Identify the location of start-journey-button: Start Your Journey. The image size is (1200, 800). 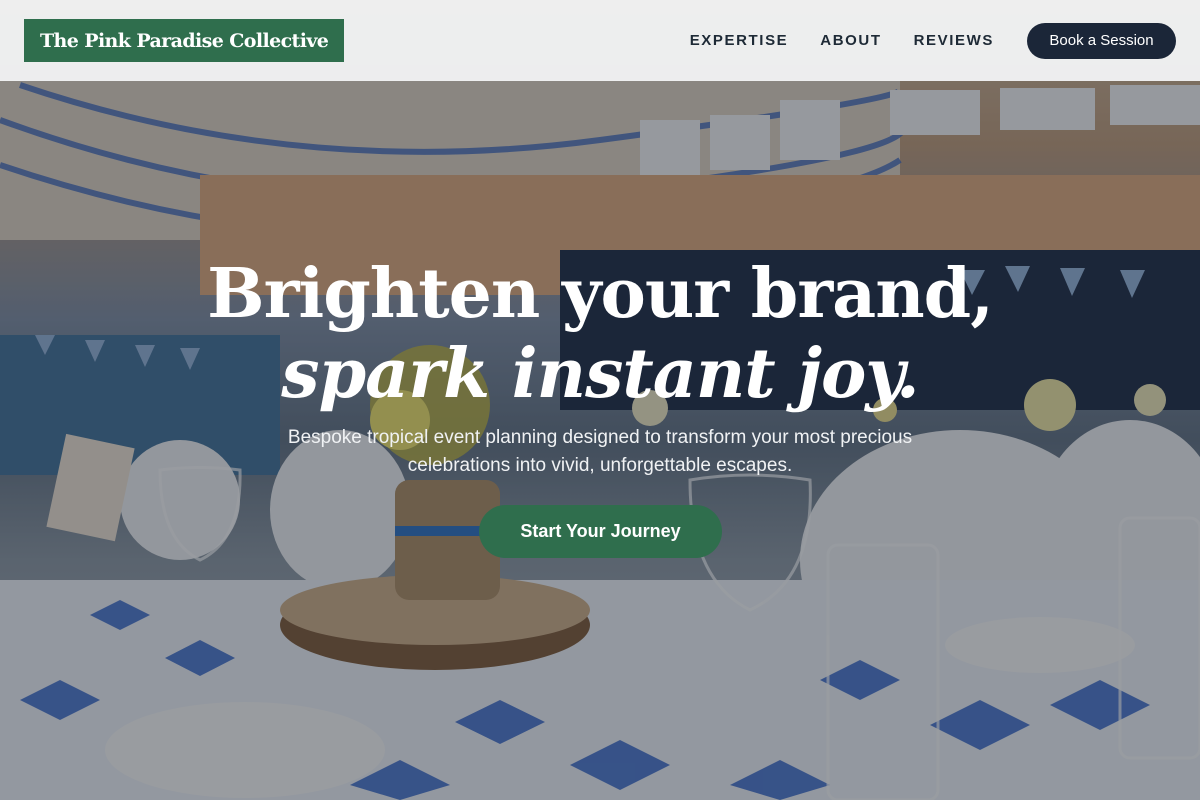
(600, 531).